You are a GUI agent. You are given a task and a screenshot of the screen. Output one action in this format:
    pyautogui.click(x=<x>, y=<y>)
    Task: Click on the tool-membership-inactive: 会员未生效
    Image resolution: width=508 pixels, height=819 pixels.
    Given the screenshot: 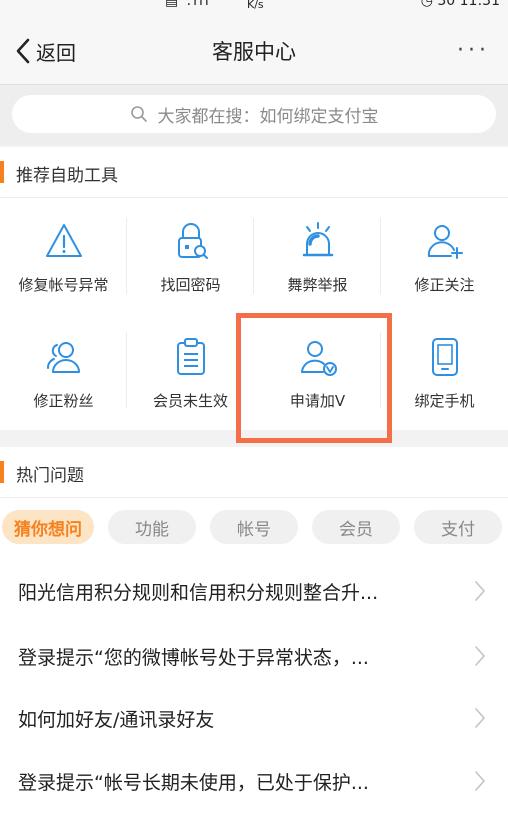 What is the action you would take?
    pyautogui.click(x=190, y=372)
    